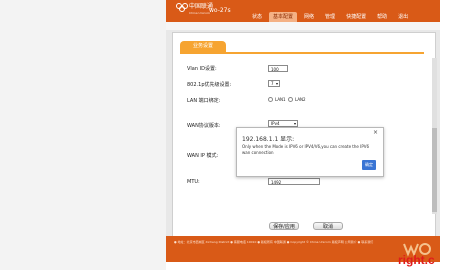 The width and height of the screenshot is (450, 270). I want to click on wan-ip-mode-label: WAN IP 模式:, so click(203, 156).